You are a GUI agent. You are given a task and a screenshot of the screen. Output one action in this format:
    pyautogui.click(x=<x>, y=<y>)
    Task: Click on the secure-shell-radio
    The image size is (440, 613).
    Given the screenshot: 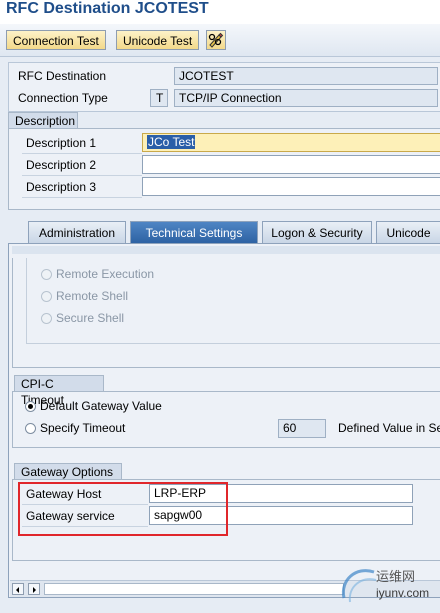 What is the action you would take?
    pyautogui.click(x=46, y=318)
    